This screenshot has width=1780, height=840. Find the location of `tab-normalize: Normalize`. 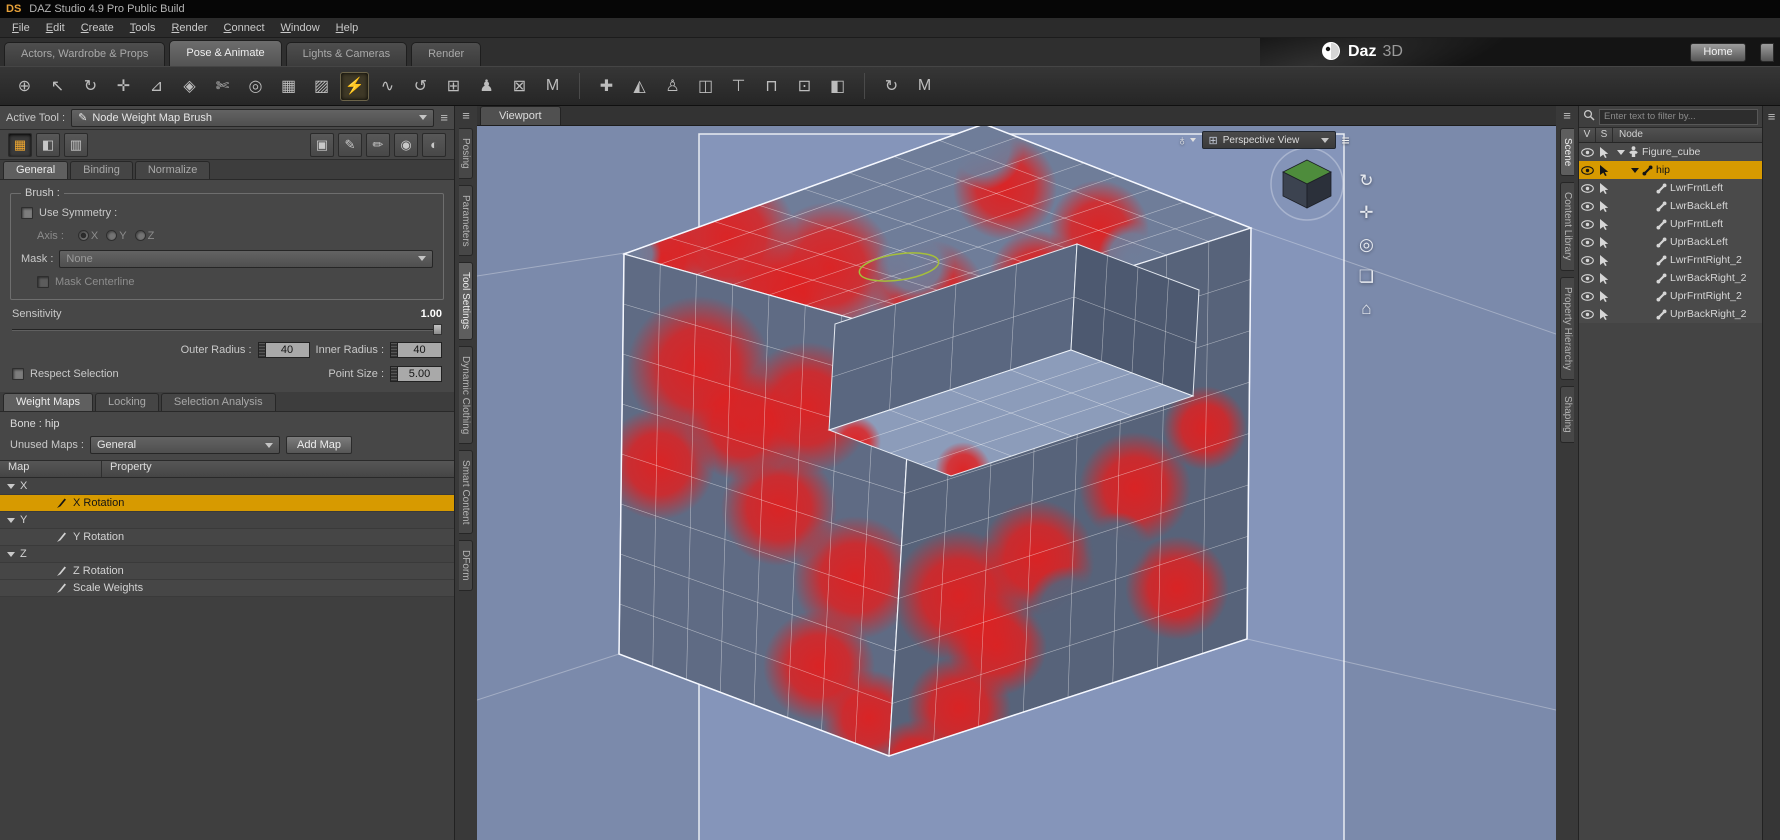

tab-normalize: Normalize is located at coordinates (172, 170).